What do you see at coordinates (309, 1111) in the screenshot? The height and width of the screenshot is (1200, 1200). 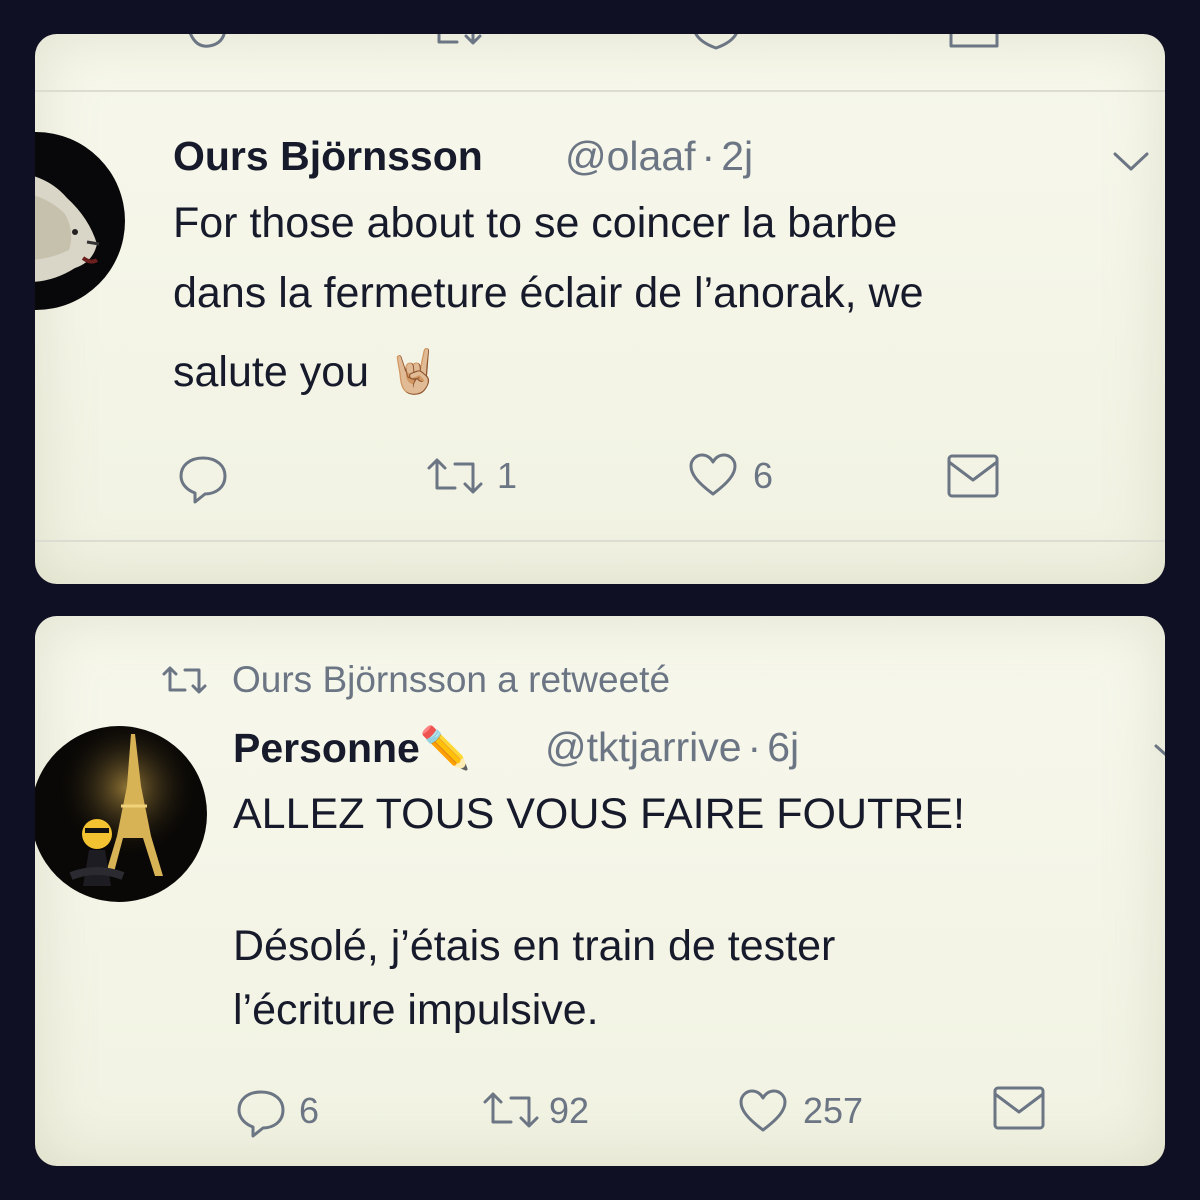 I see `reply-count: 6` at bounding box center [309, 1111].